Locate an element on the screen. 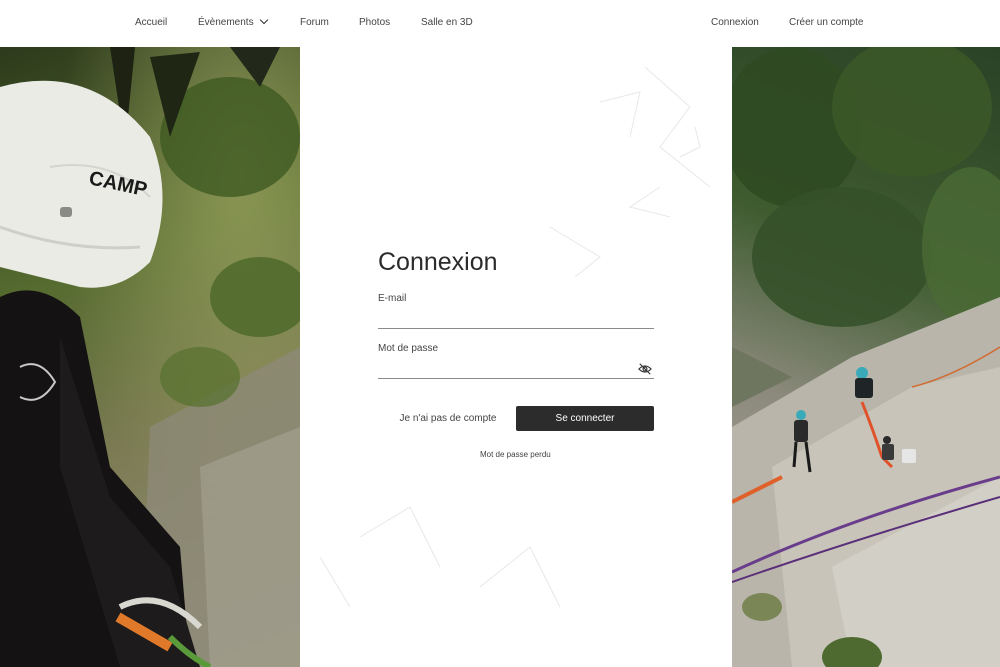  page-title: Connexion is located at coordinates (438, 262).